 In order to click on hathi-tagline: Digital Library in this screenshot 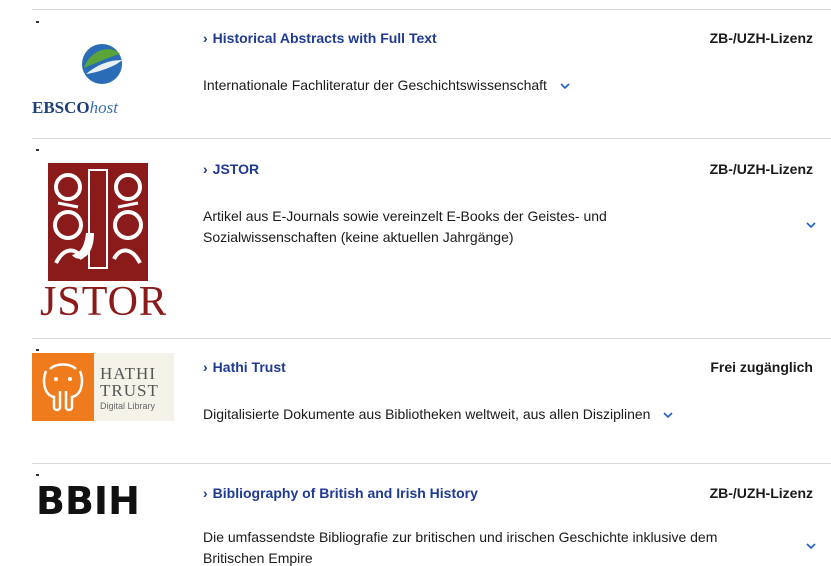, I will do `click(128, 406)`.